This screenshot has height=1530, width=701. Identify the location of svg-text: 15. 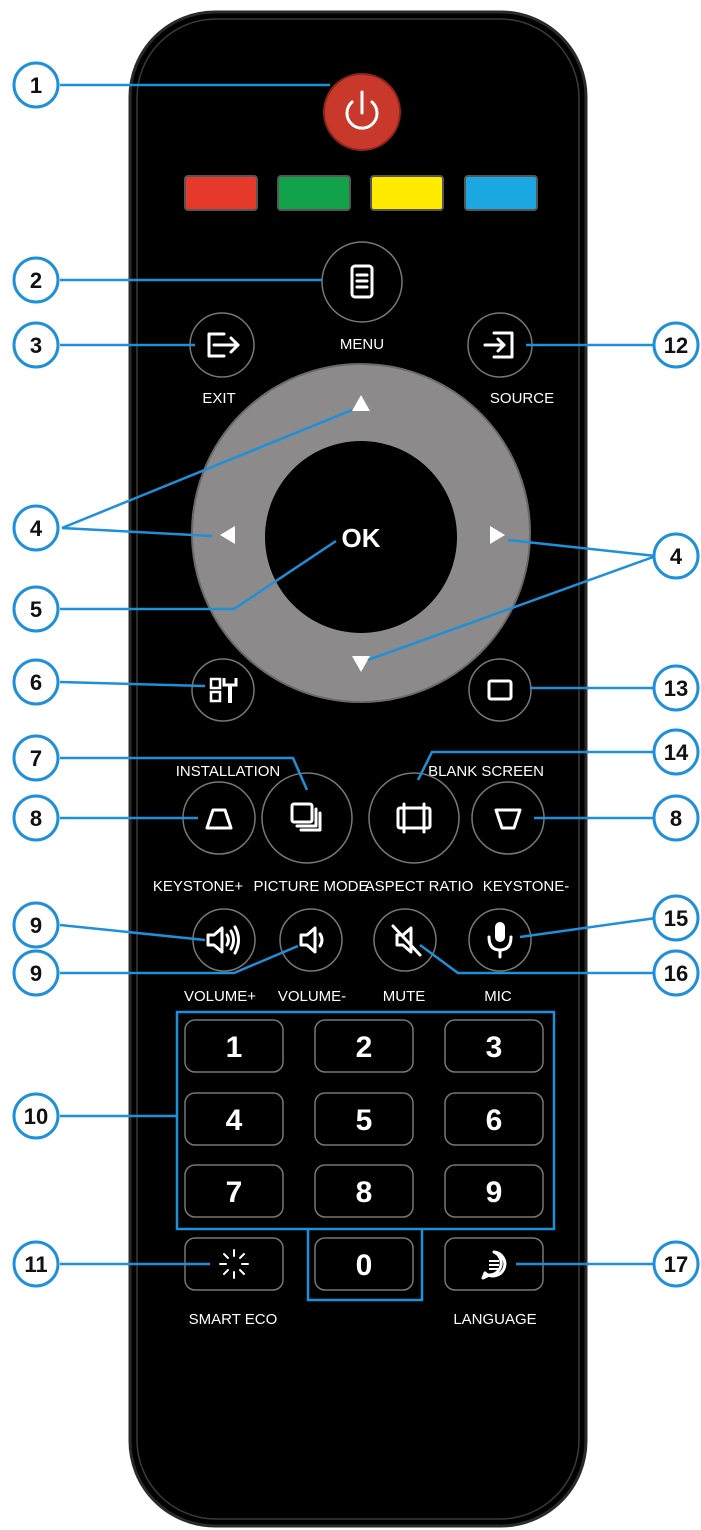
(676, 918).